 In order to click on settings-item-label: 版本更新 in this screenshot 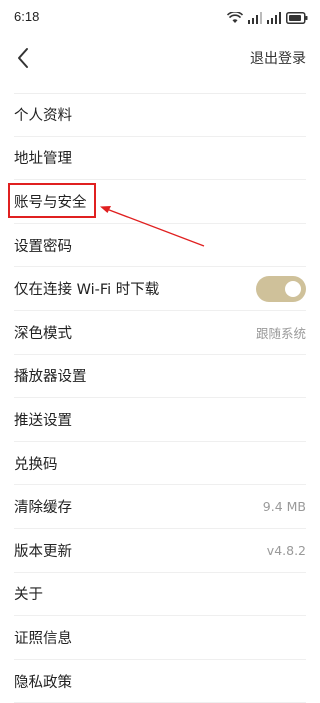, I will do `click(43, 551)`.